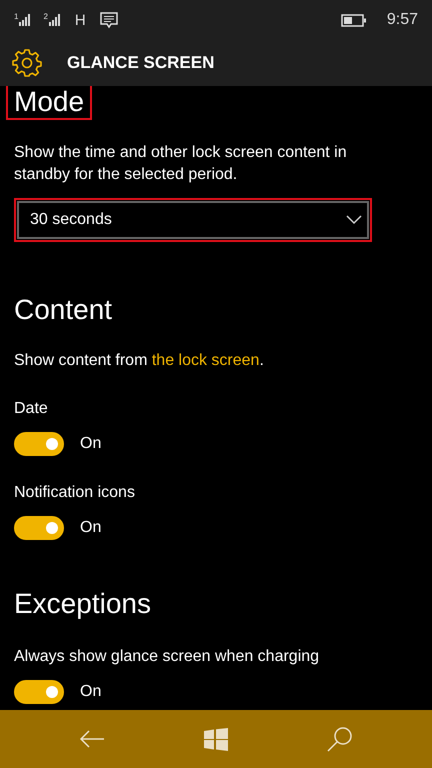 The height and width of the screenshot is (768, 432). What do you see at coordinates (27, 63) in the screenshot?
I see `settings-icon` at bounding box center [27, 63].